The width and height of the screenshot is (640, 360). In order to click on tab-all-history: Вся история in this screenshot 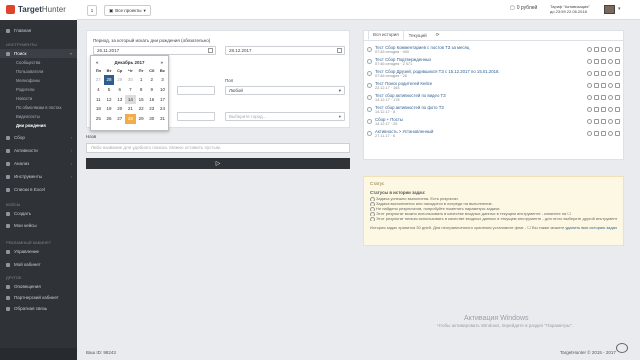, I will do `click(386, 35)`.